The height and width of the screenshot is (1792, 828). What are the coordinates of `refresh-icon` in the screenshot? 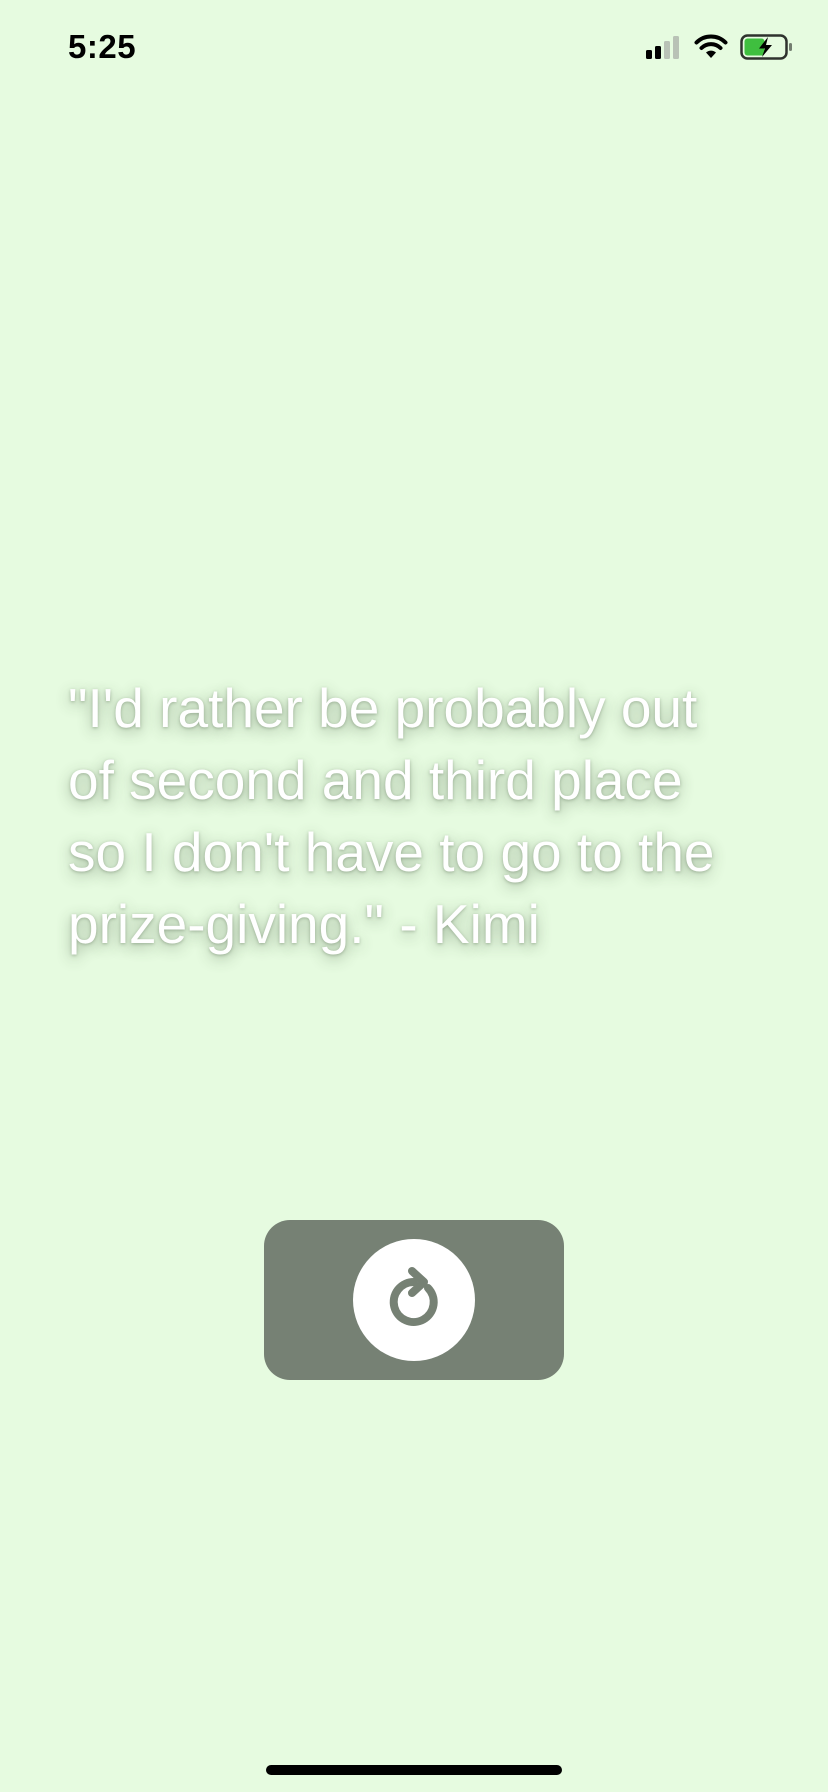 It's located at (414, 1300).